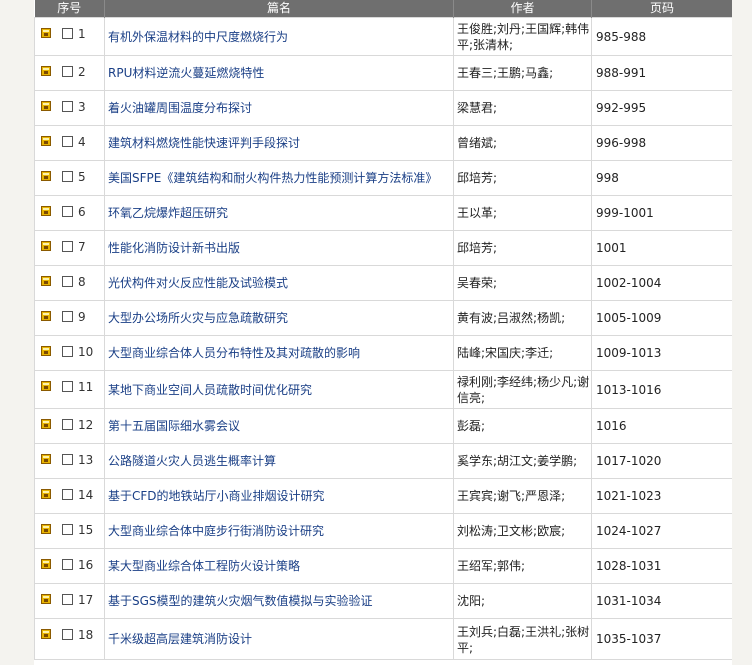 Image resolution: width=752 pixels, height=665 pixels. I want to click on pages-cell: 1017-1020, so click(661, 461).